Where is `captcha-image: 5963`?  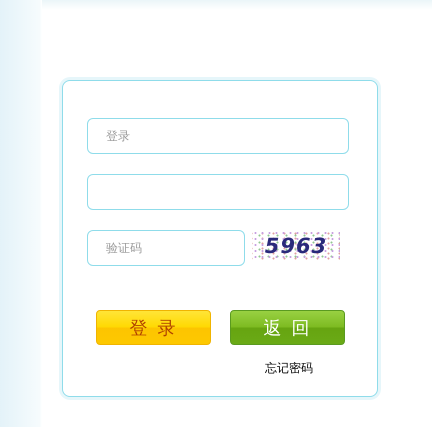 captcha-image: 5963 is located at coordinates (296, 246).